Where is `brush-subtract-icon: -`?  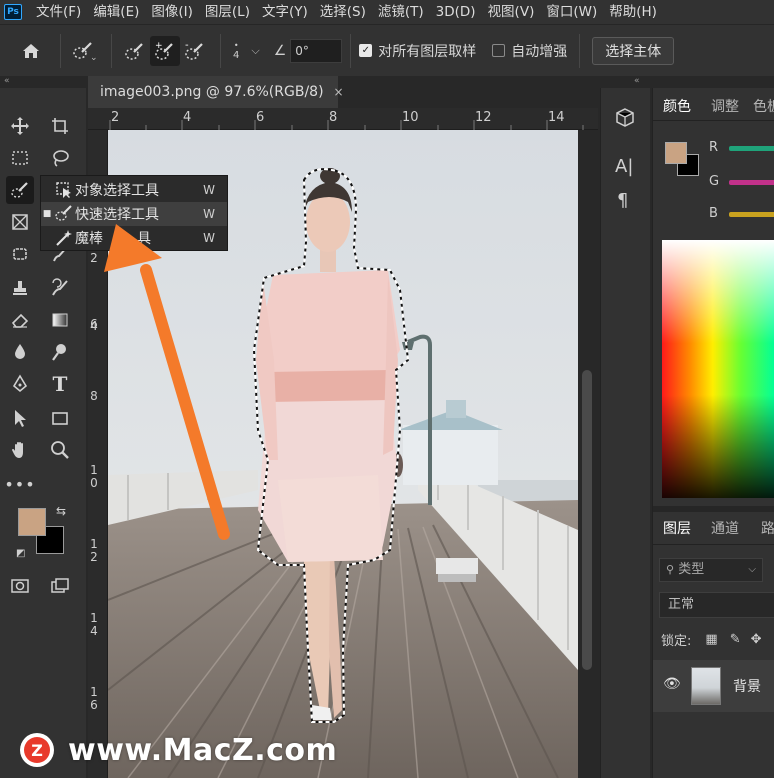
brush-subtract-icon: - is located at coordinates (194, 50).